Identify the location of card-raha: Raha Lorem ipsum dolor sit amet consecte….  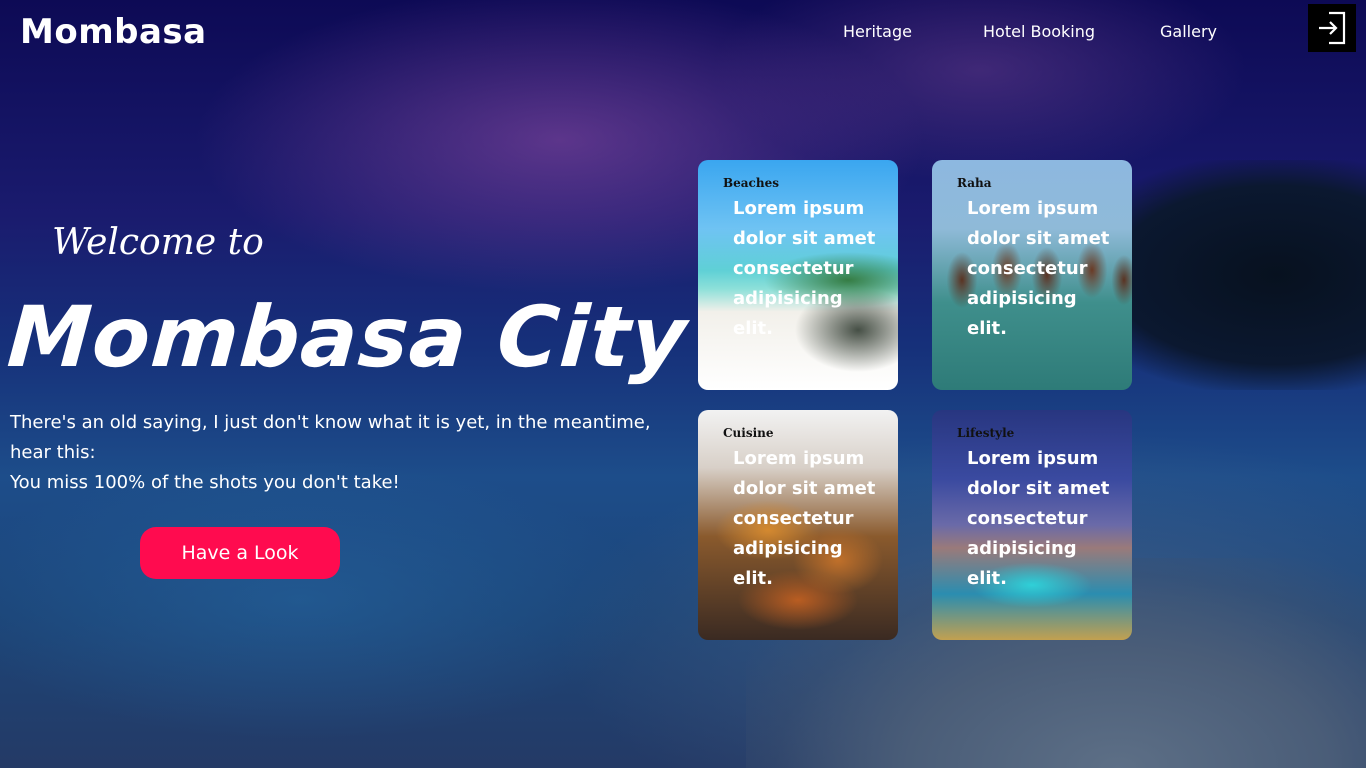
(1032, 275).